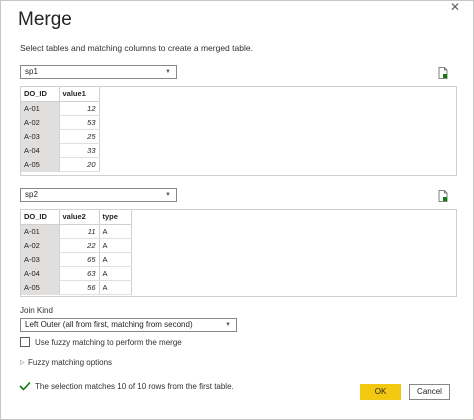 Image resolution: width=474 pixels, height=420 pixels. What do you see at coordinates (79, 245) in the screenshot?
I see `table-cell: 22` at bounding box center [79, 245].